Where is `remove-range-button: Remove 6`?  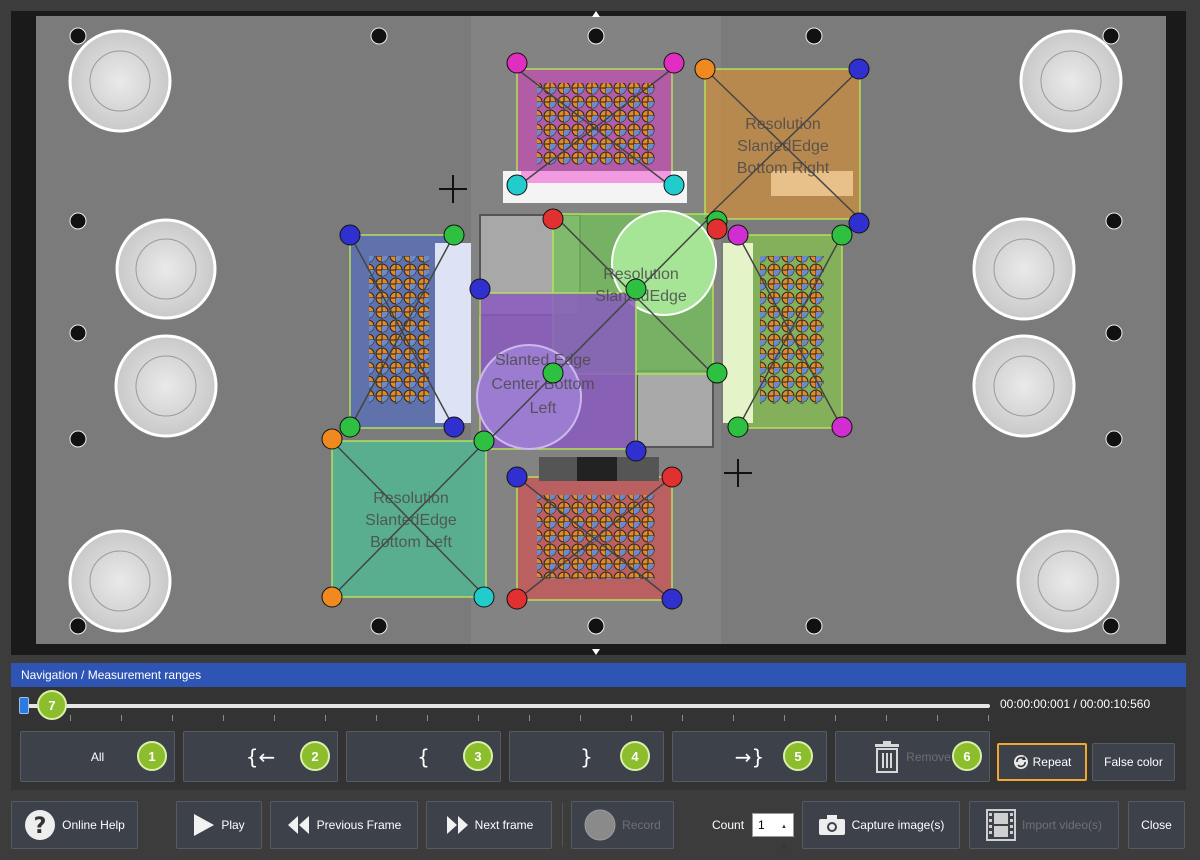 remove-range-button: Remove 6 is located at coordinates (912, 756).